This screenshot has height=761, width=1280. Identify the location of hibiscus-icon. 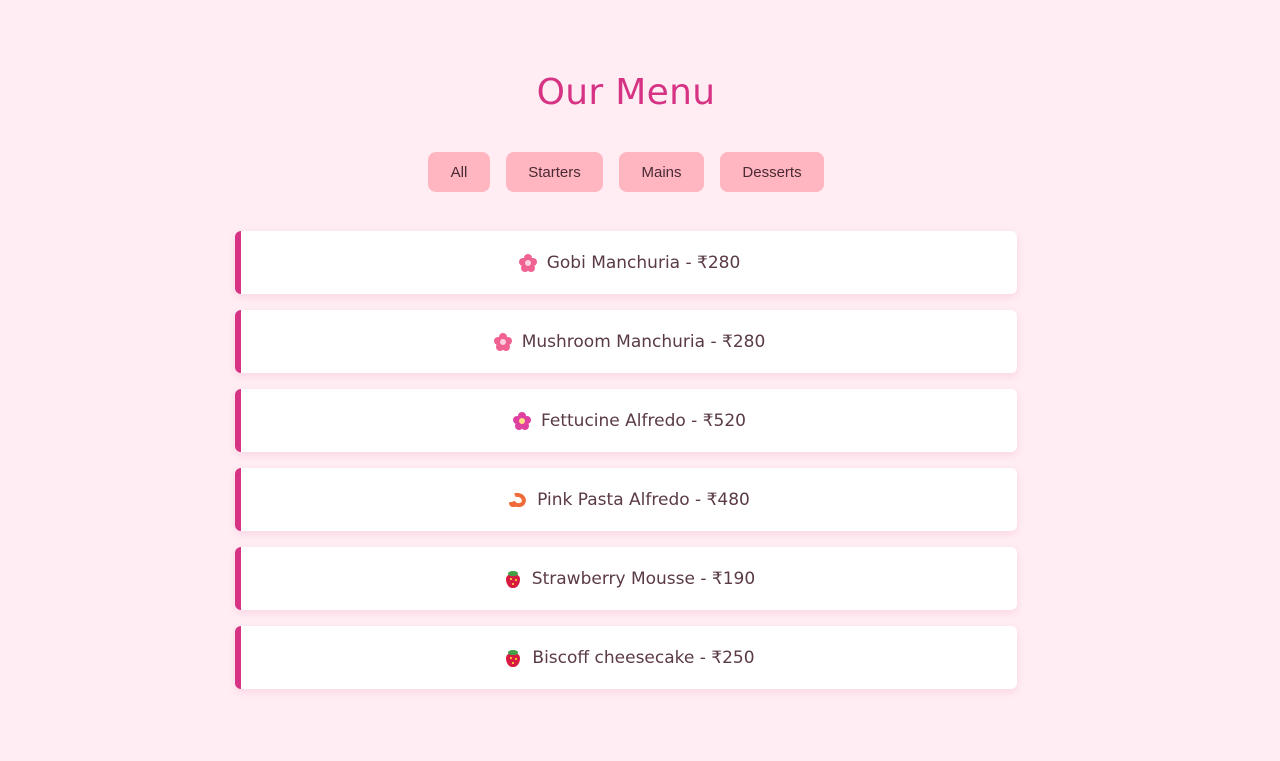
(522, 421).